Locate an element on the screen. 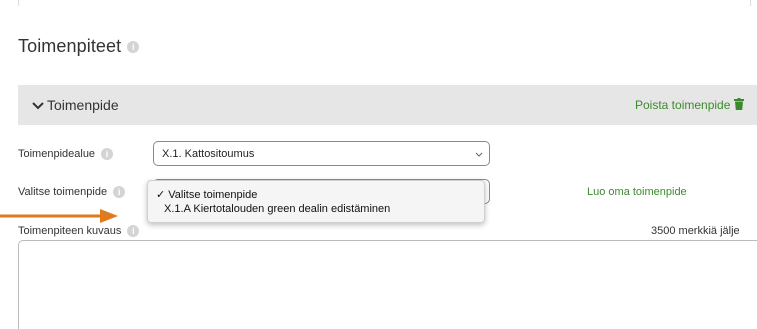  character-counter: 3500 merkkiä jälje is located at coordinates (695, 231).